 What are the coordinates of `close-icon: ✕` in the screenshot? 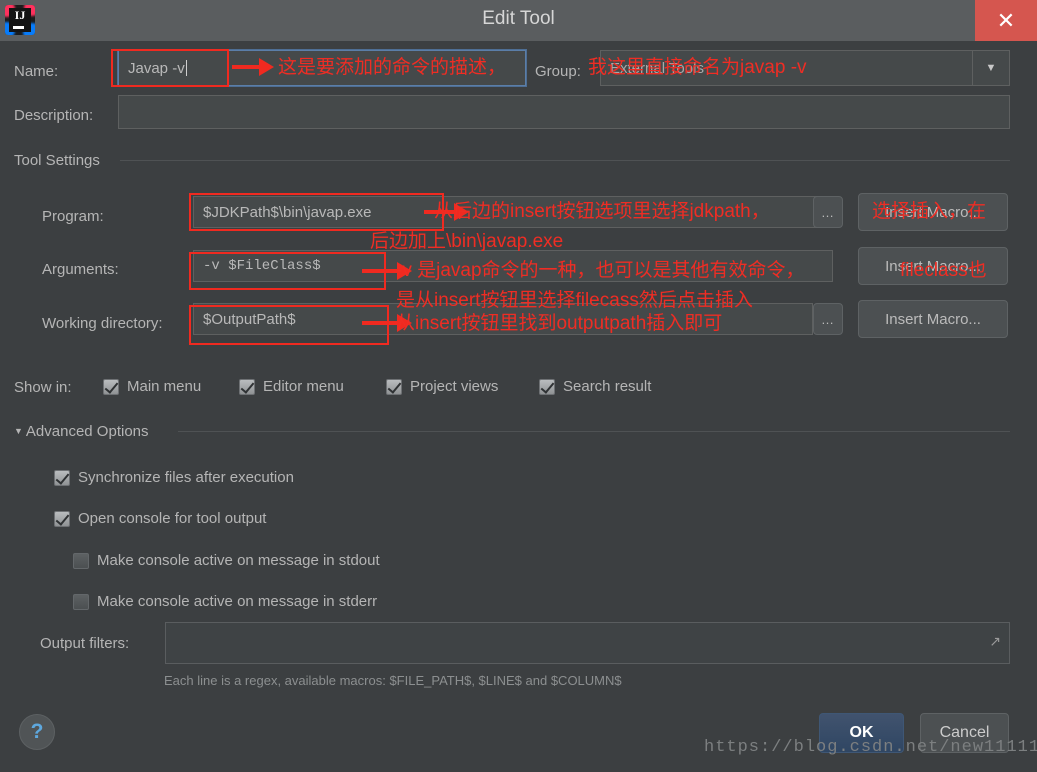 It's located at (1006, 20).